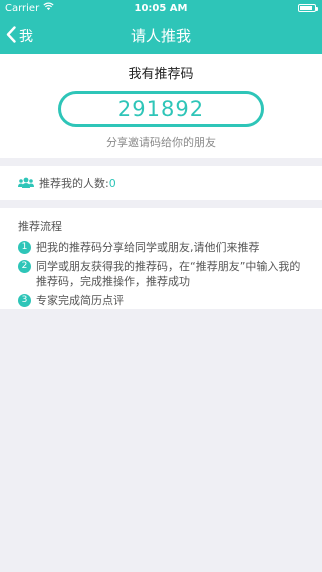 The height and width of the screenshot is (572, 322). Describe the element at coordinates (161, 109) in the screenshot. I see `referral-code: 291892` at that location.